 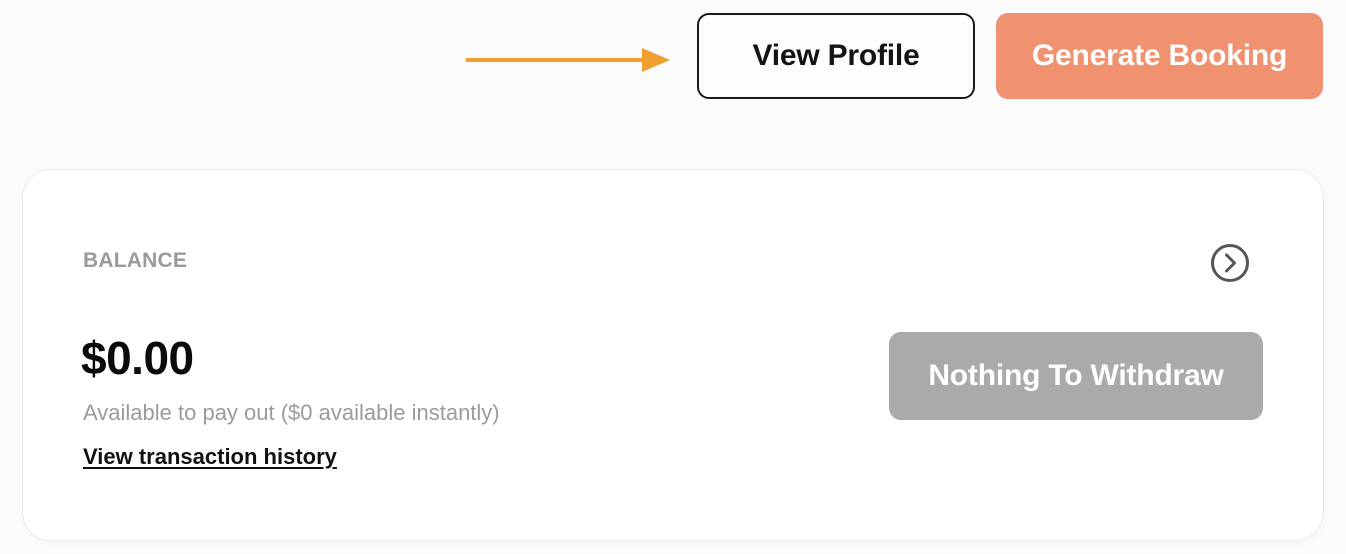 I want to click on balance-label: BALANCE, so click(x=135, y=260).